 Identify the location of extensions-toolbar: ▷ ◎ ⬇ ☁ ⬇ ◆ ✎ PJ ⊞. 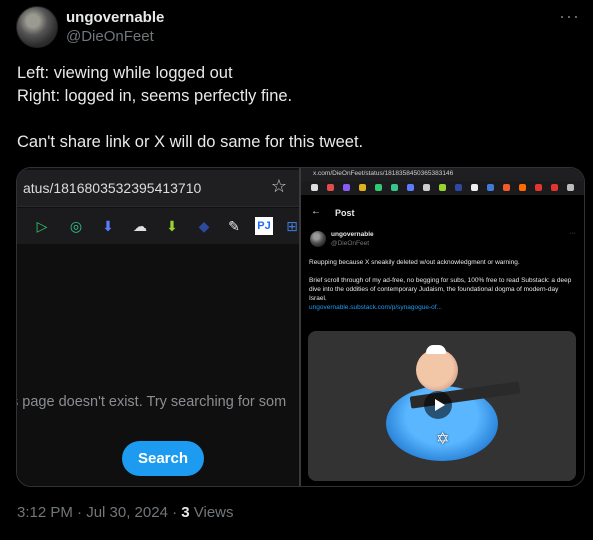
(158, 226).